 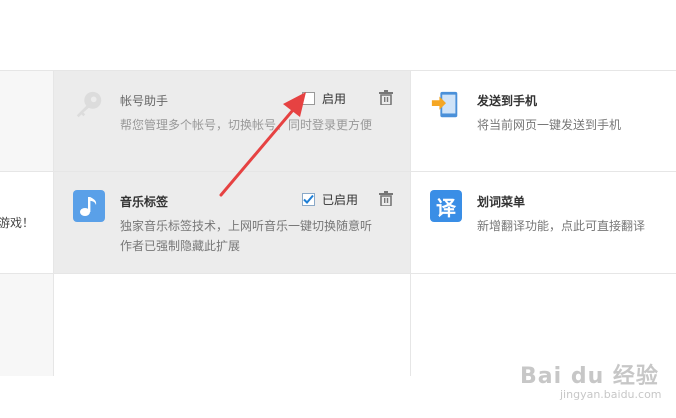 I want to click on watermark-brand: Bai du 经验, so click(x=589, y=376).